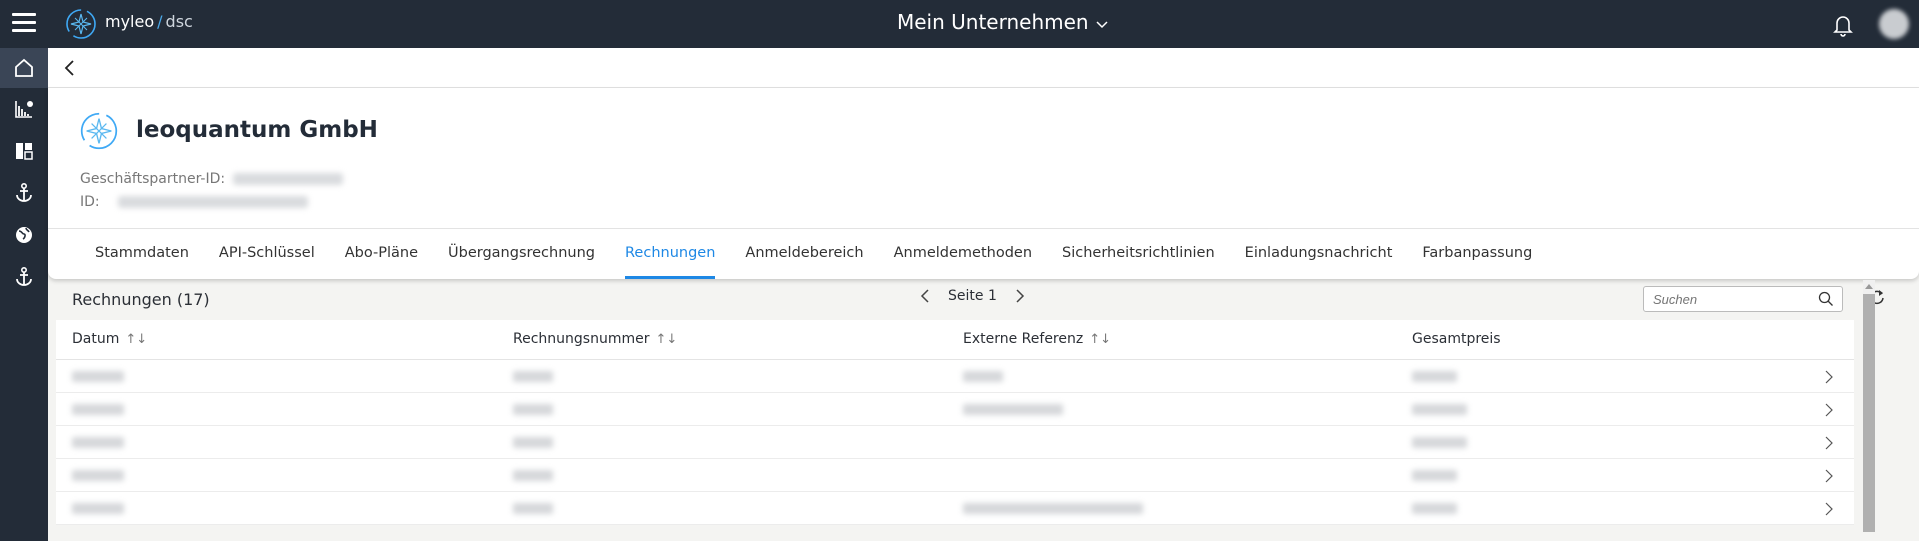 The image size is (1919, 541). I want to click on company-name: Mein Unternehmen, so click(993, 22).